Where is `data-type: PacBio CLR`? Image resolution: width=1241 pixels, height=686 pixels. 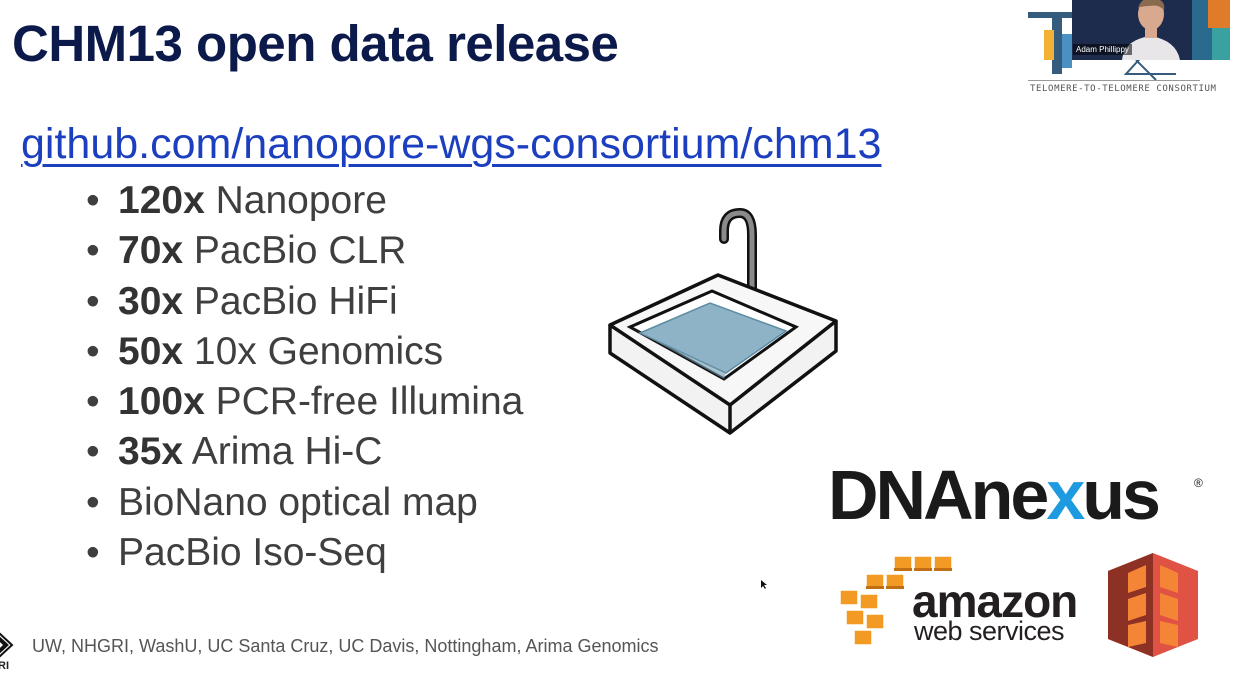
data-type: PacBio CLR is located at coordinates (295, 251).